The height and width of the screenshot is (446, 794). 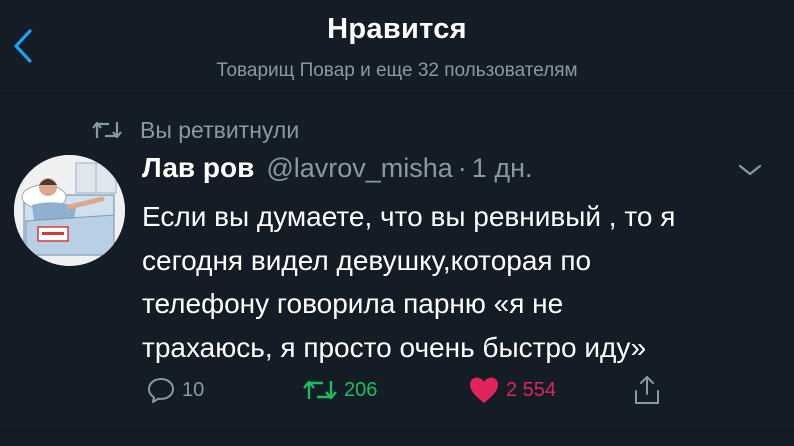 What do you see at coordinates (353, 303) in the screenshot?
I see `tweet-text-line: телефону говорила парню «я не` at bounding box center [353, 303].